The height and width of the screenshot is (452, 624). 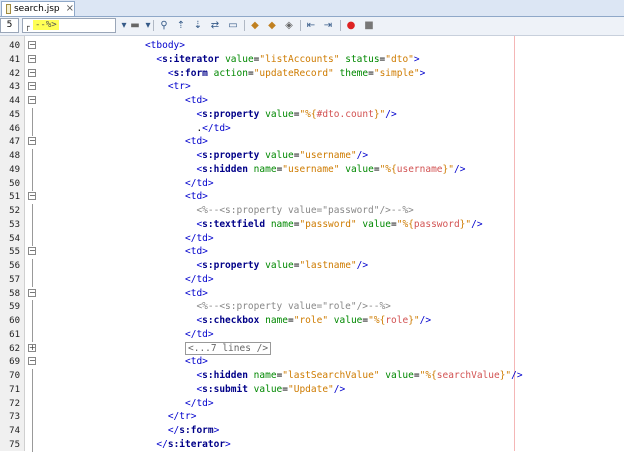 I want to click on tab-title: search.jsp, so click(x=36, y=9).